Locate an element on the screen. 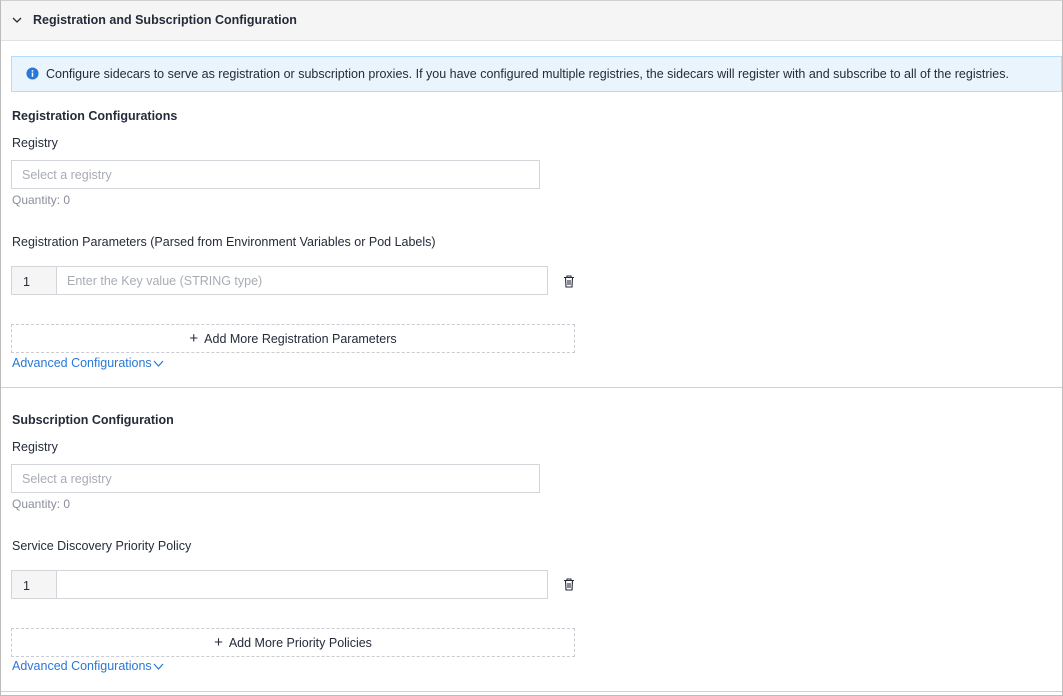 This screenshot has height=696, width=1063. registration-advanced-configurations-link: Advanced Configurations is located at coordinates (88, 363).